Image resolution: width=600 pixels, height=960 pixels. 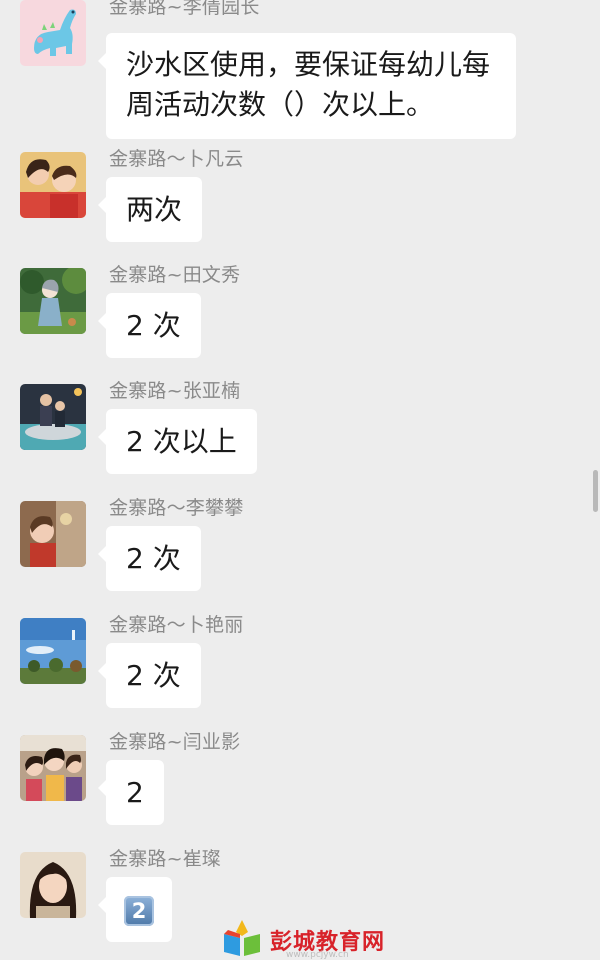 What do you see at coordinates (305, 940) in the screenshot?
I see `watermark: 彭城教育网 www.pcjyw.cn` at bounding box center [305, 940].